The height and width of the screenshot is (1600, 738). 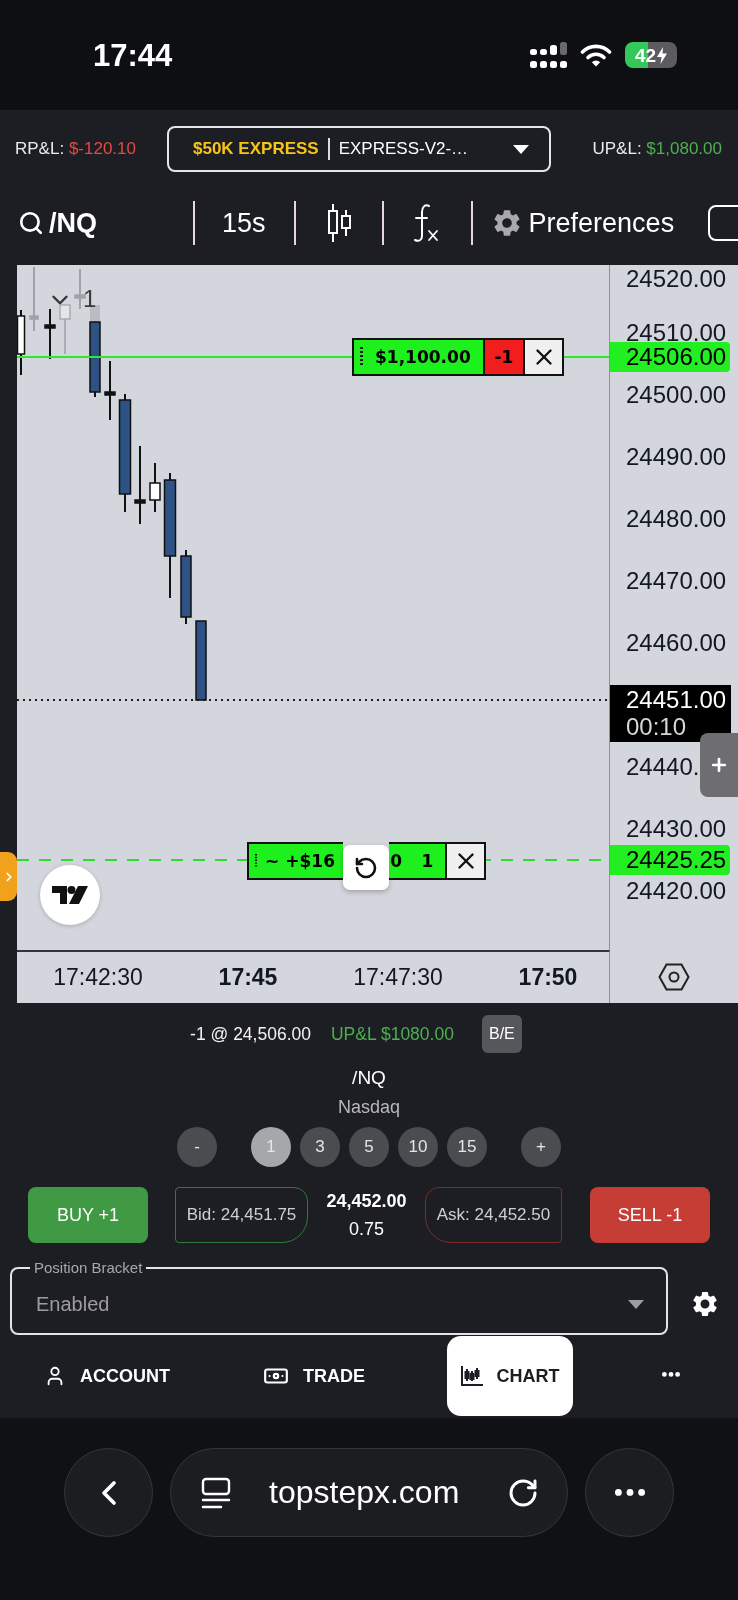 I want to click on price-tick-label: 24470.00, so click(x=676, y=581).